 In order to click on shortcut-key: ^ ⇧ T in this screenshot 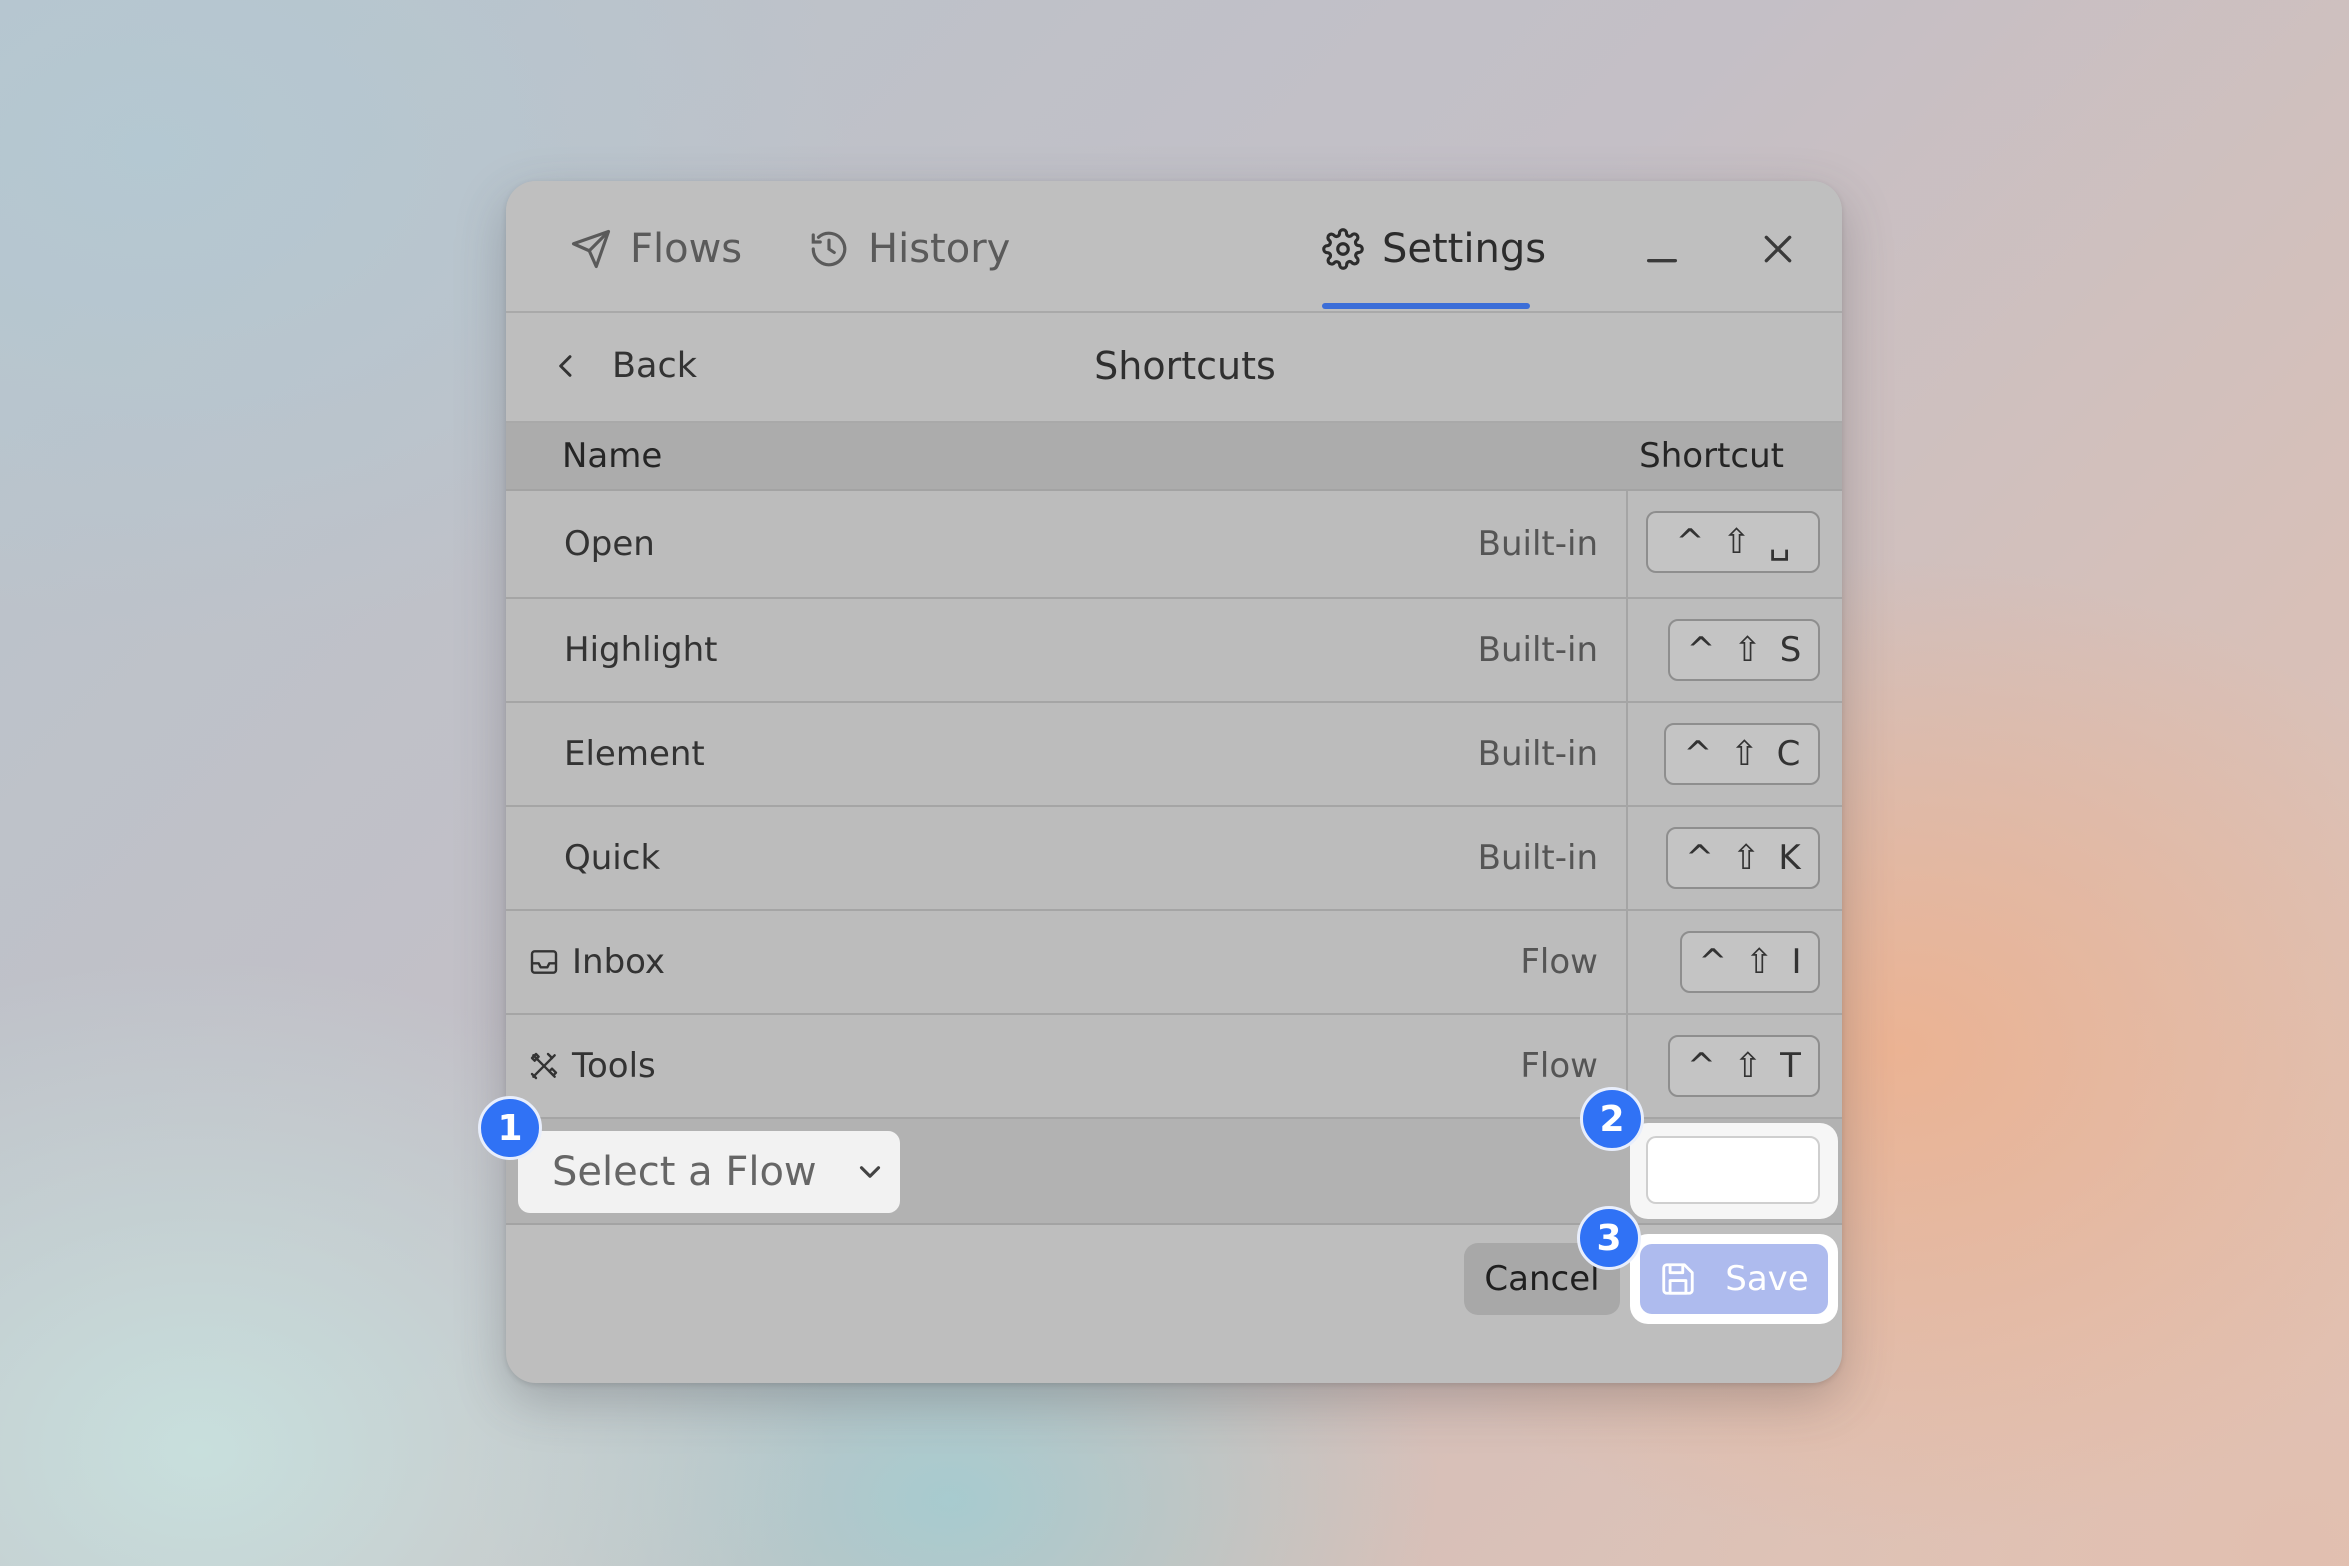, I will do `click(1744, 1066)`.